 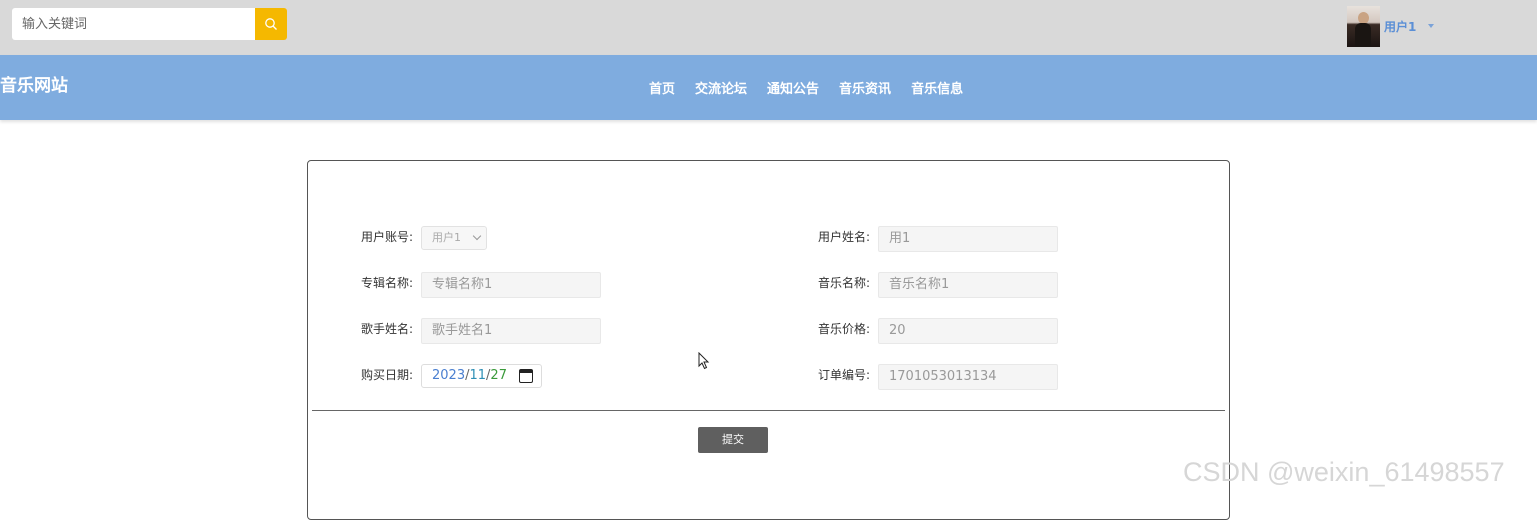 What do you see at coordinates (865, 87) in the screenshot?
I see `nav-item-music-news: 音乐资讯` at bounding box center [865, 87].